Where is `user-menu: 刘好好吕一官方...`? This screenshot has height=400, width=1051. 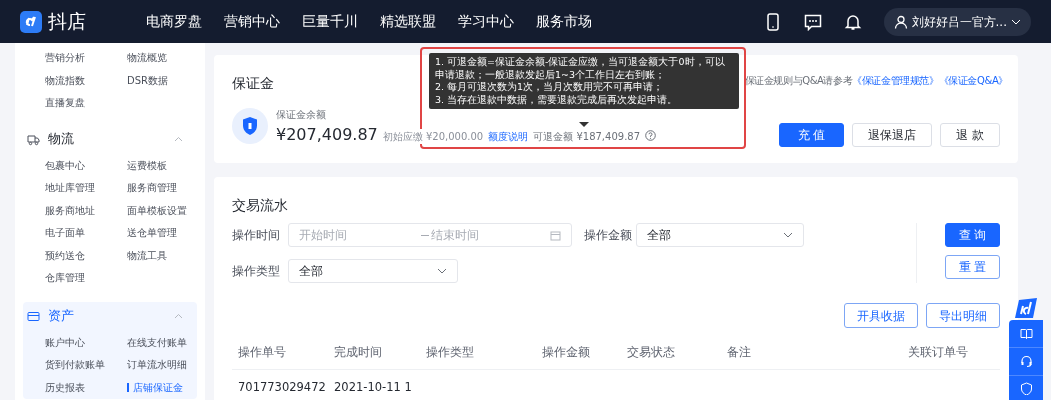 user-menu: 刘好好吕一官方... is located at coordinates (957, 21).